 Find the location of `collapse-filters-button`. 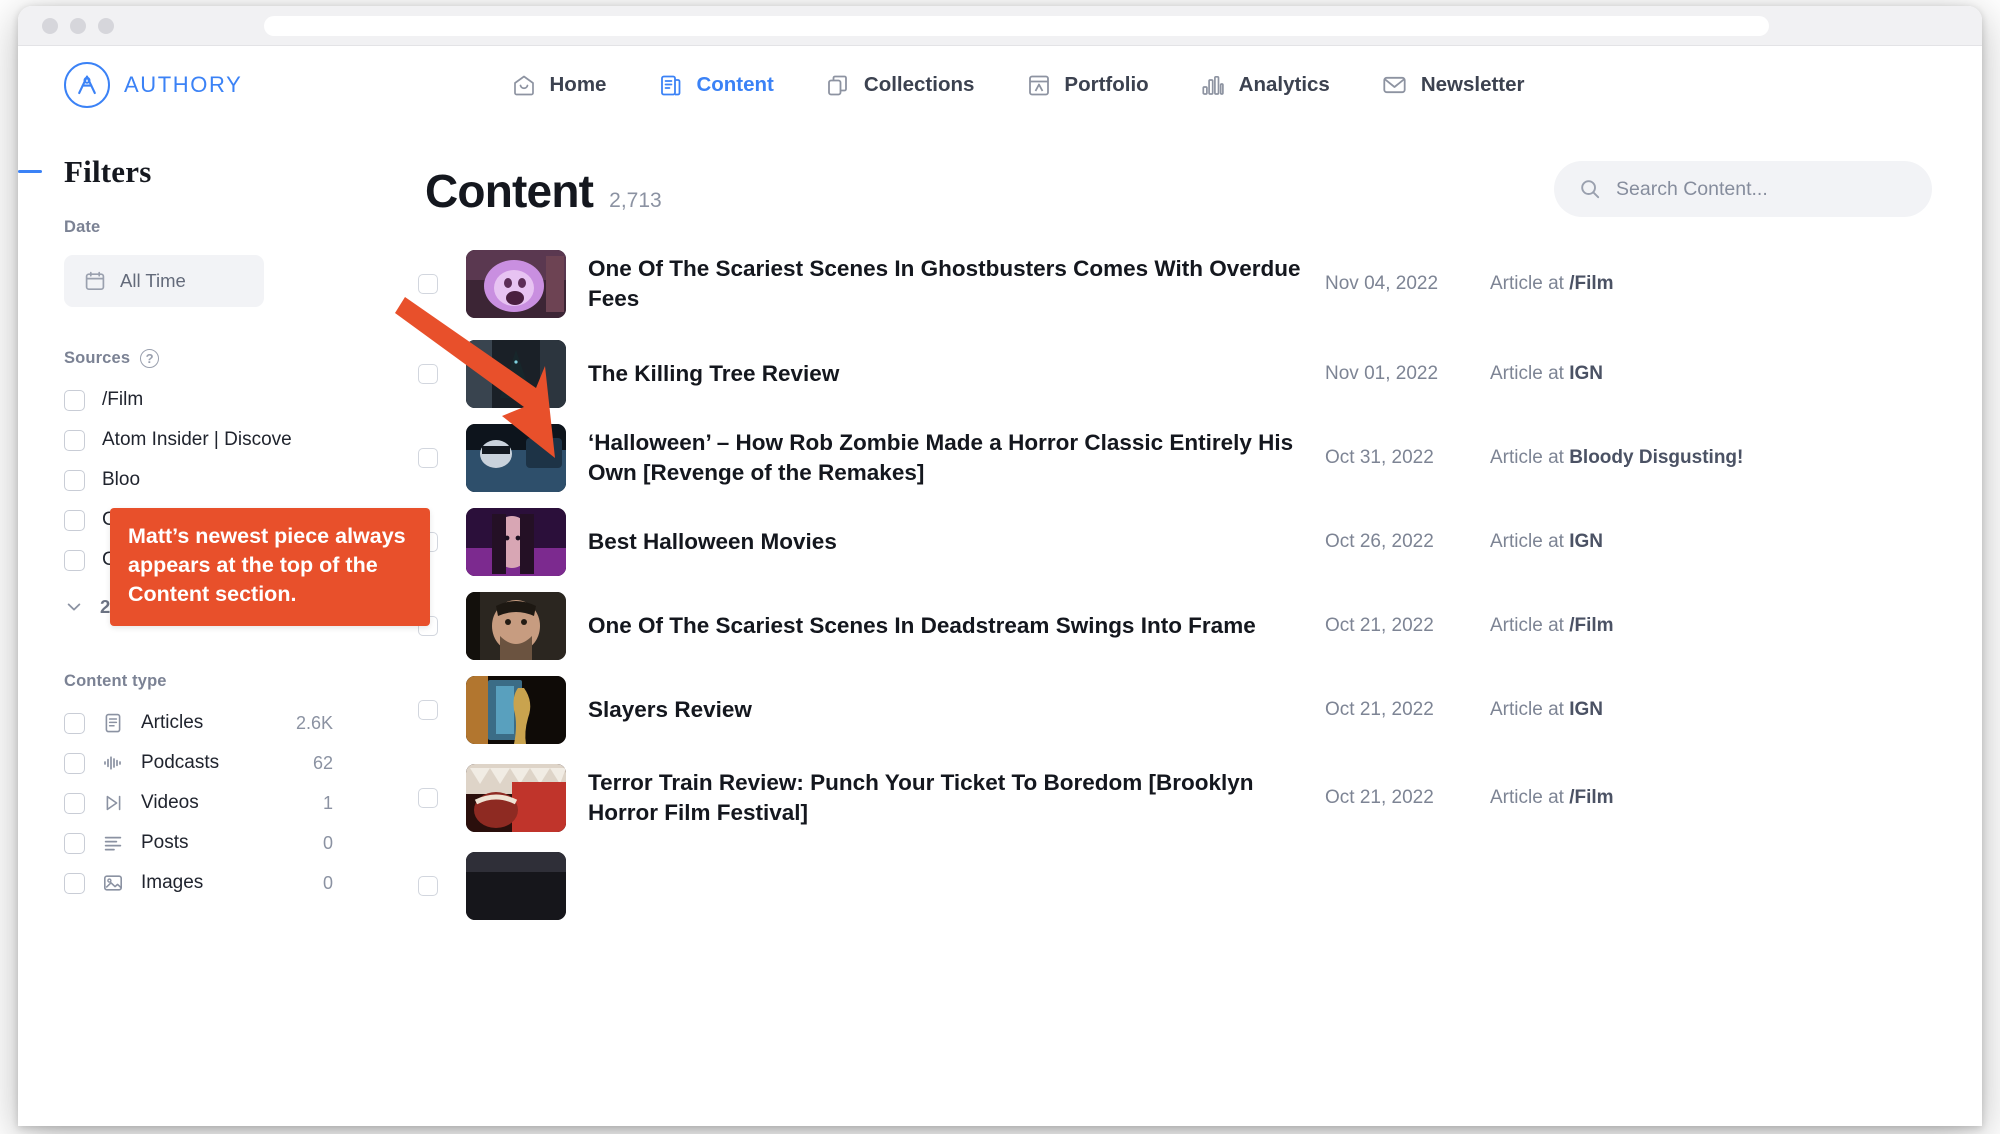

collapse-filters-button is located at coordinates (30, 171).